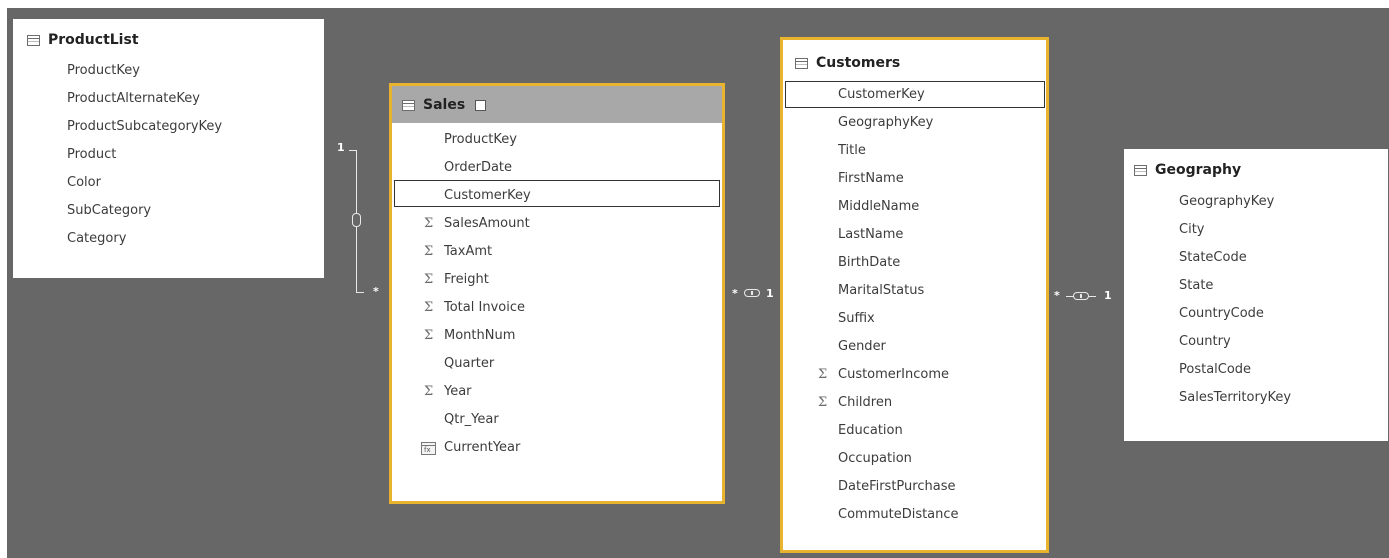 Image resolution: width=1389 pixels, height=558 pixels. I want to click on field-item: Suffix, so click(856, 319).